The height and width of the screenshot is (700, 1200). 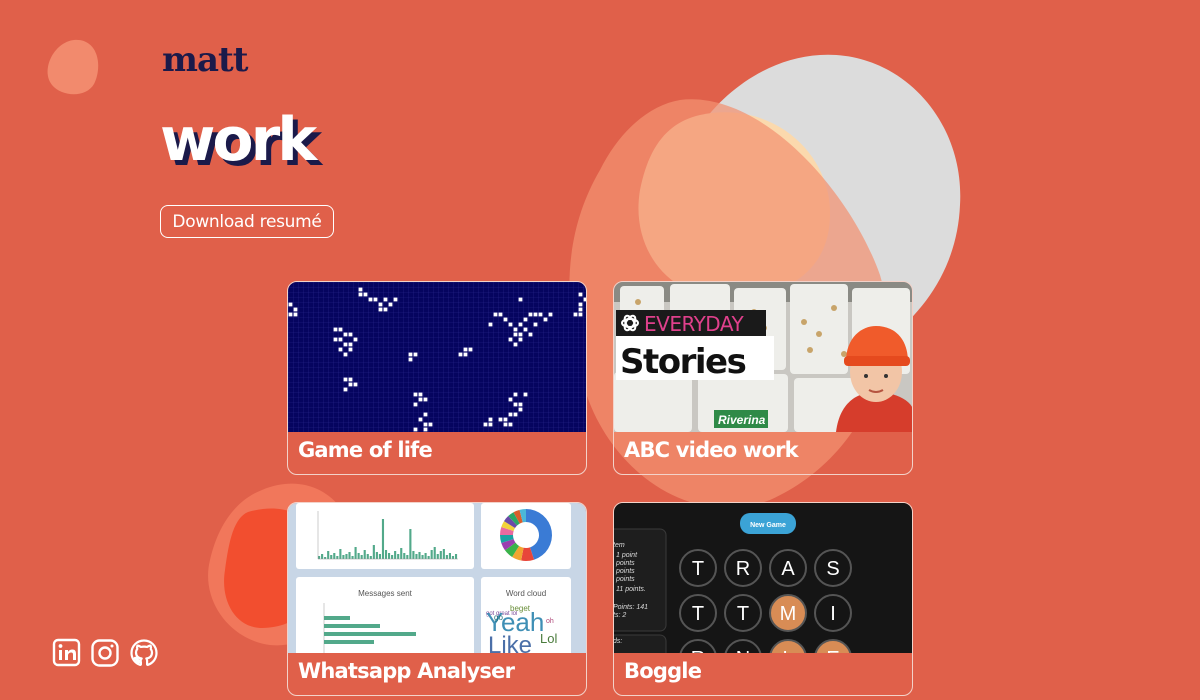 I want to click on boggle-letter: R, so click(x=743, y=569).